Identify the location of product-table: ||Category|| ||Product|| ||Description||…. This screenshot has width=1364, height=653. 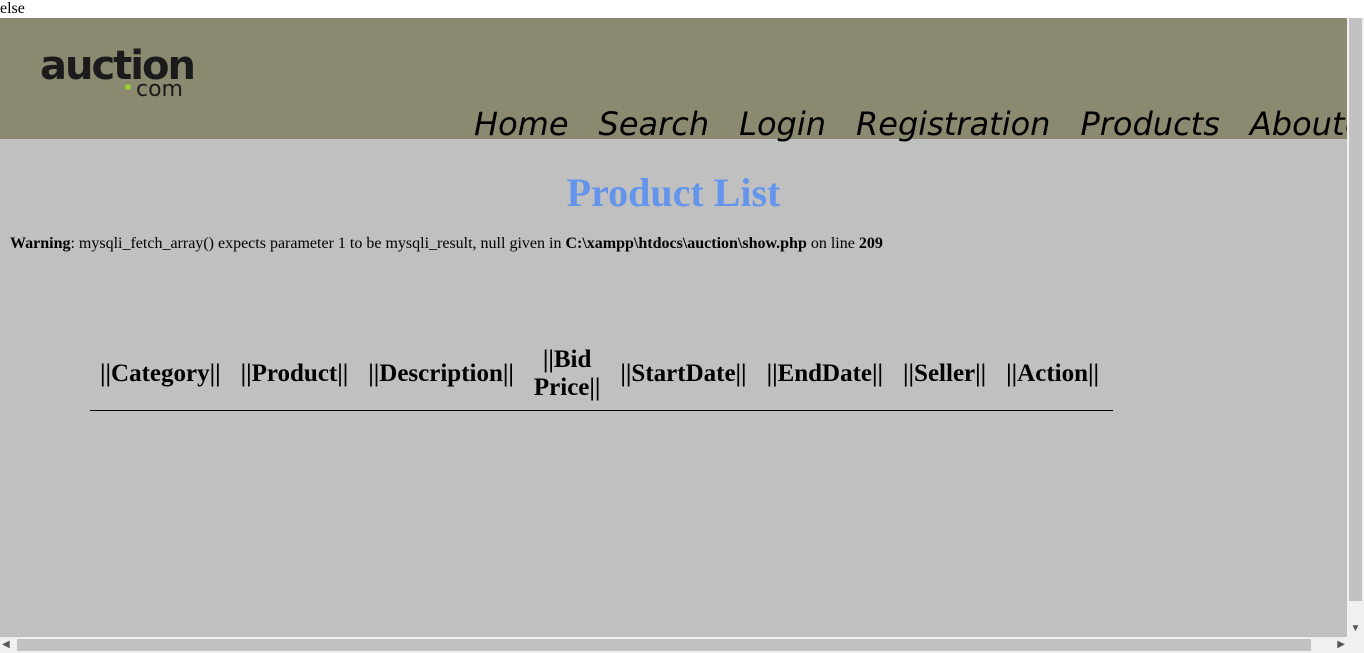
(599, 374).